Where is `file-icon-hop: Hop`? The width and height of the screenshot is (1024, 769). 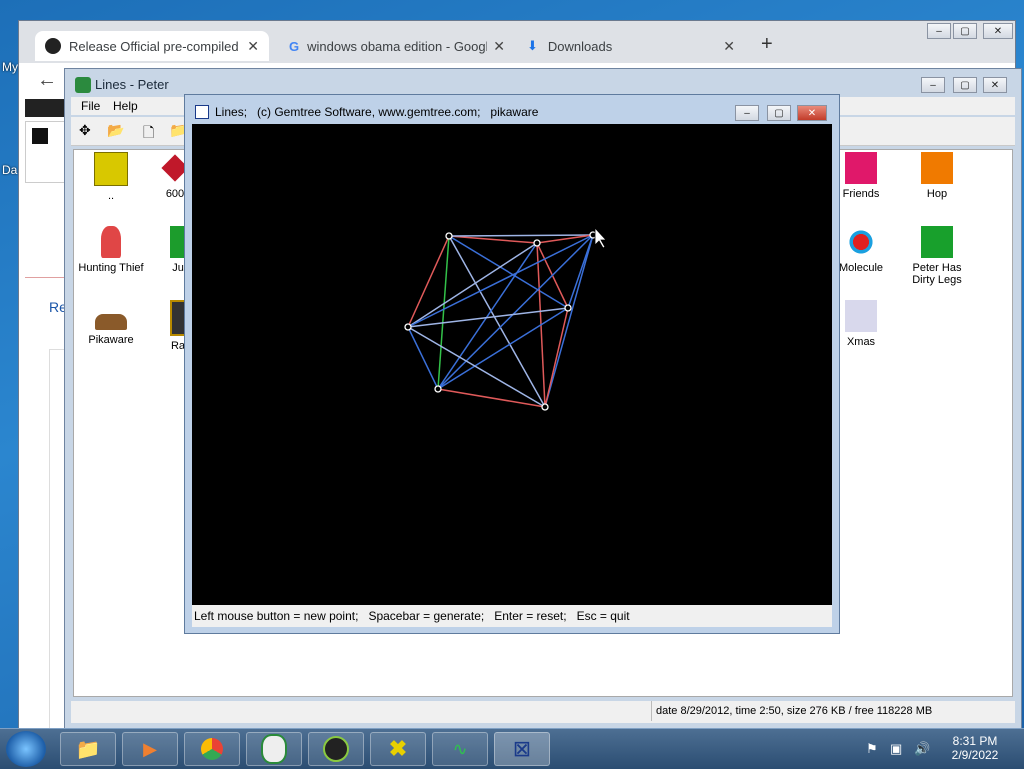
file-icon-hop: Hop is located at coordinates (937, 176).